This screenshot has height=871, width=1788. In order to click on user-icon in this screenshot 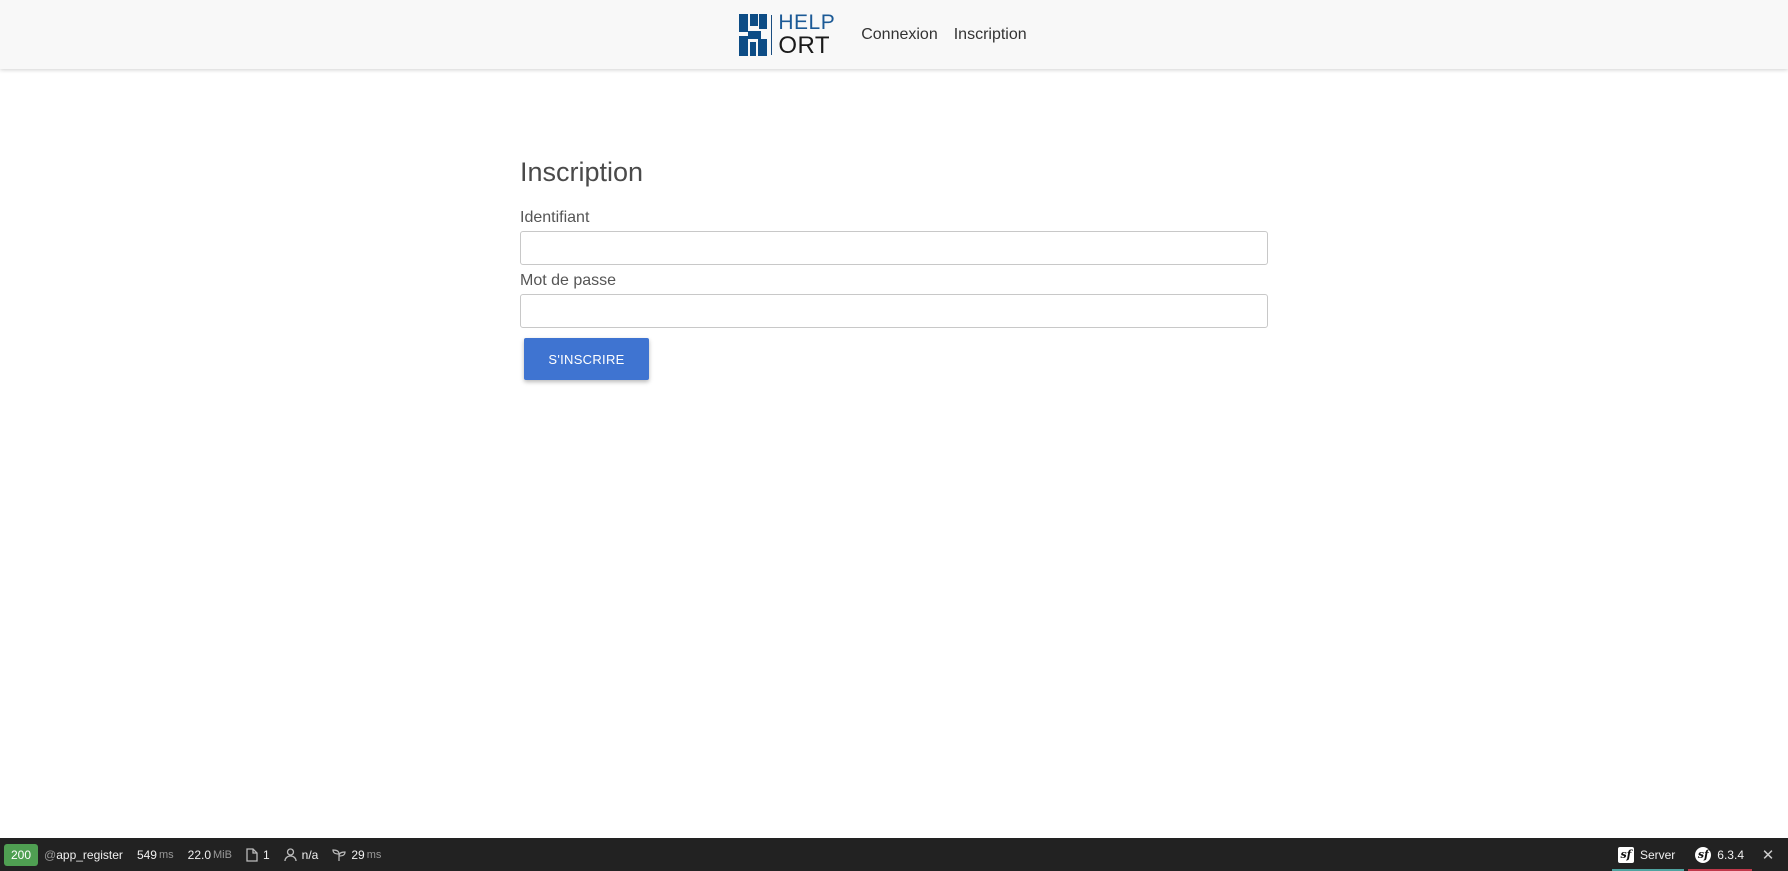, I will do `click(290, 854)`.